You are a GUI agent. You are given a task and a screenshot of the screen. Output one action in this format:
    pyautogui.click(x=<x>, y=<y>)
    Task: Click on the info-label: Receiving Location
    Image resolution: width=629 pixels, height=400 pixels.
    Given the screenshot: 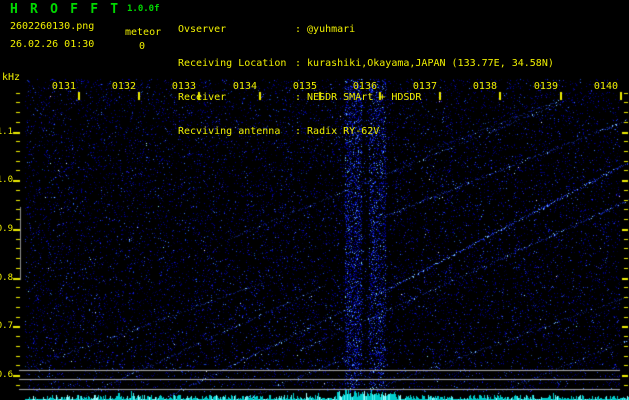 What is the action you would take?
    pyautogui.click(x=232, y=63)
    